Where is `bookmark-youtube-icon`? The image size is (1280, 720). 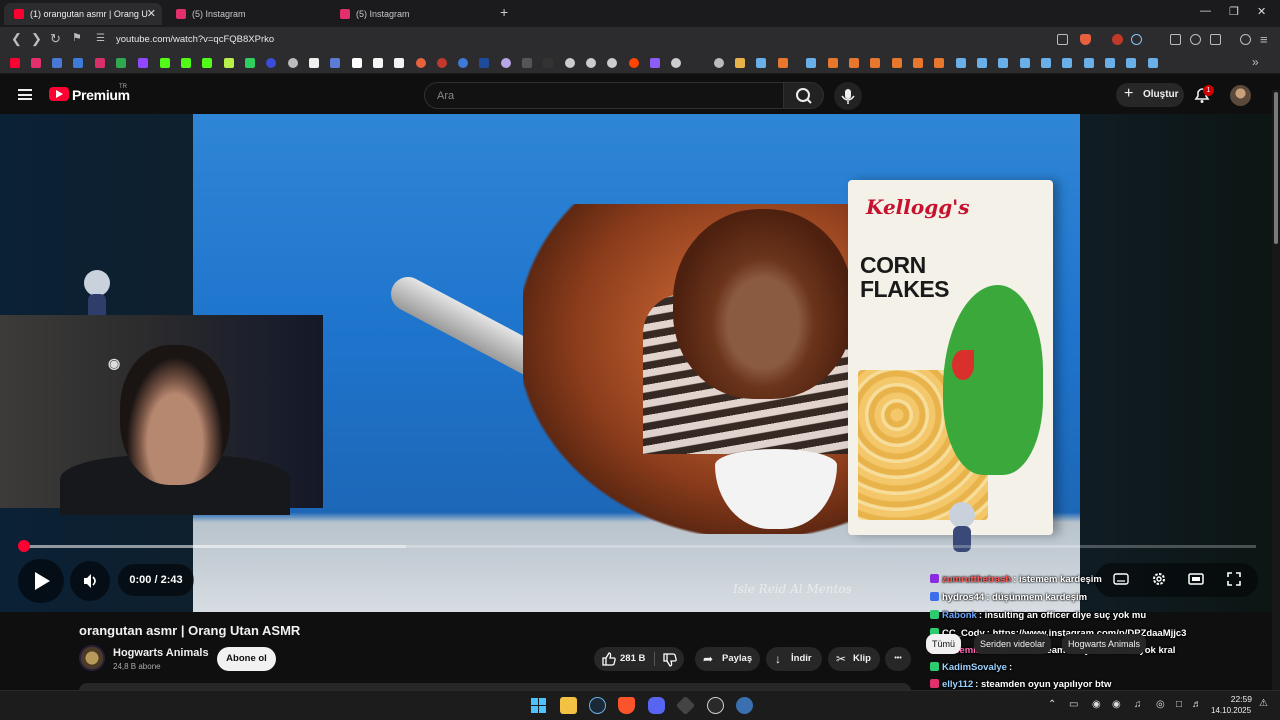
bookmark-youtube-icon is located at coordinates (15, 63).